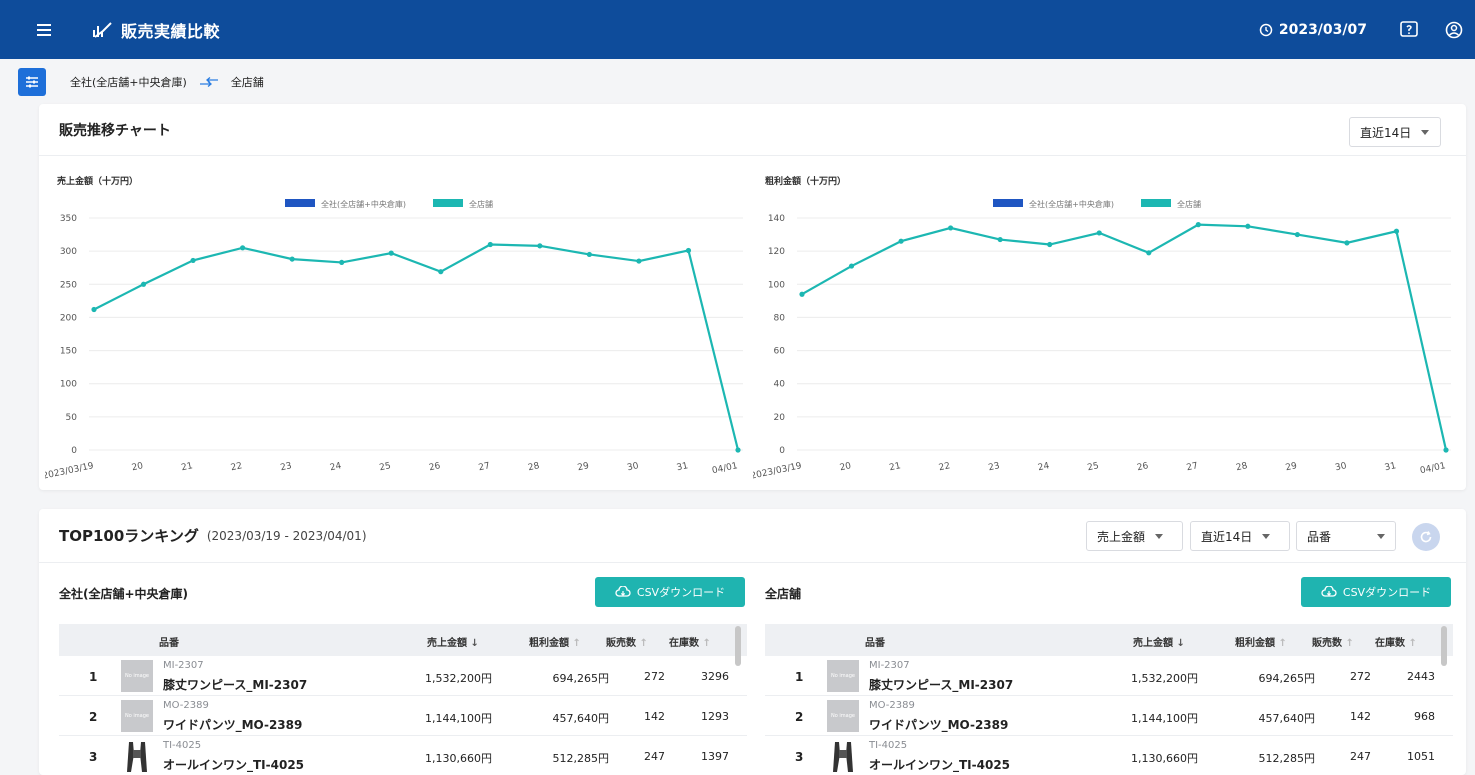 The width and height of the screenshot is (1475, 775). Describe the element at coordinates (1180, 643) in the screenshot. I see `sort-down-icon: ↓` at that location.